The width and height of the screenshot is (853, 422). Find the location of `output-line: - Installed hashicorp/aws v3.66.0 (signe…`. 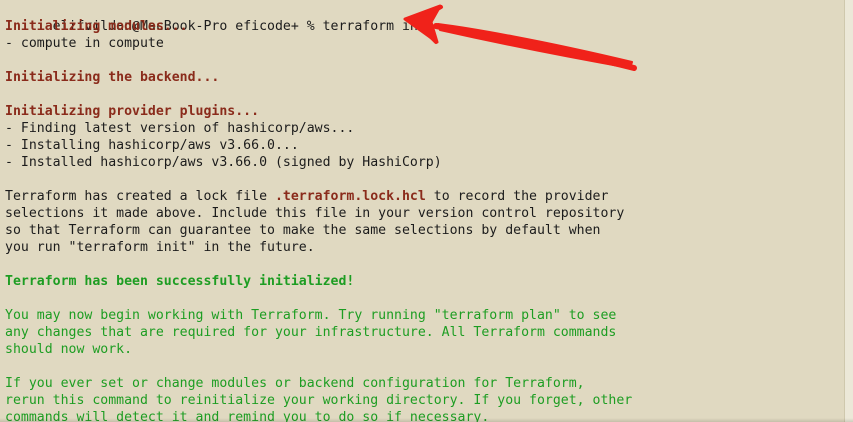

output-line: - Installed hashicorp/aws v3.66.0 (signe… is located at coordinates (223, 162).